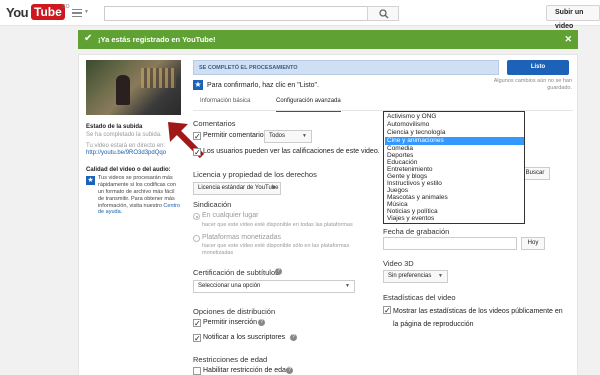 The height and width of the screenshot is (375, 600). What do you see at coordinates (230, 322) in the screenshot?
I see `allow-embed-label: Permitir inserción` at bounding box center [230, 322].